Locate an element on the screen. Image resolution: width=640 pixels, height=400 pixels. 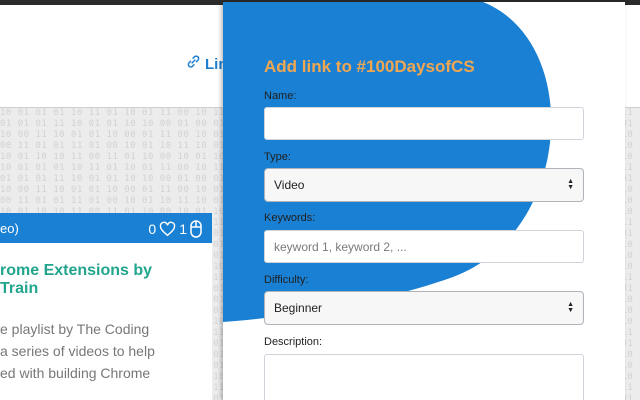
type-select: Video ▲ ▼ is located at coordinates (424, 185).